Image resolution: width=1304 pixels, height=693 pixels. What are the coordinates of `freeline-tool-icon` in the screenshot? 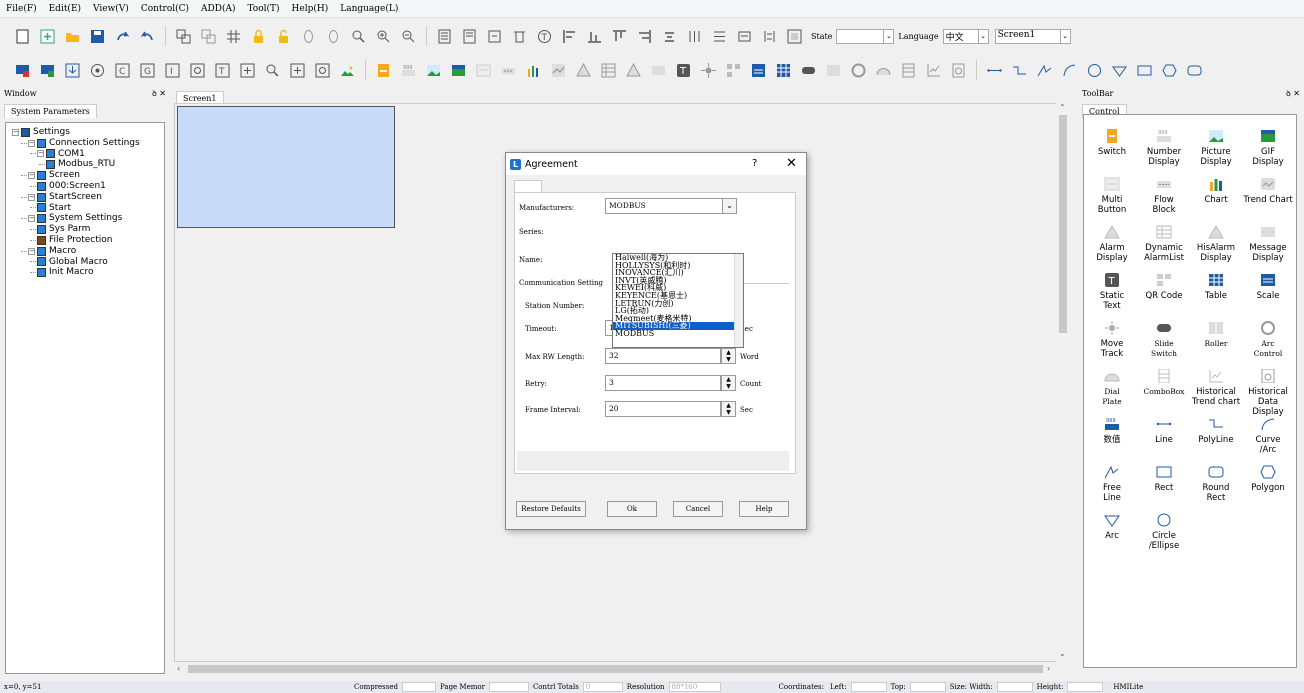 It's located at (1044, 70).